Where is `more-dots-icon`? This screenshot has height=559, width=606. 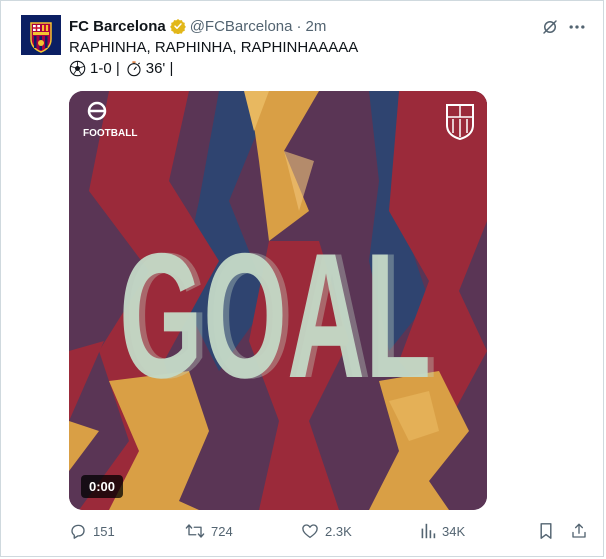 more-dots-icon is located at coordinates (577, 27).